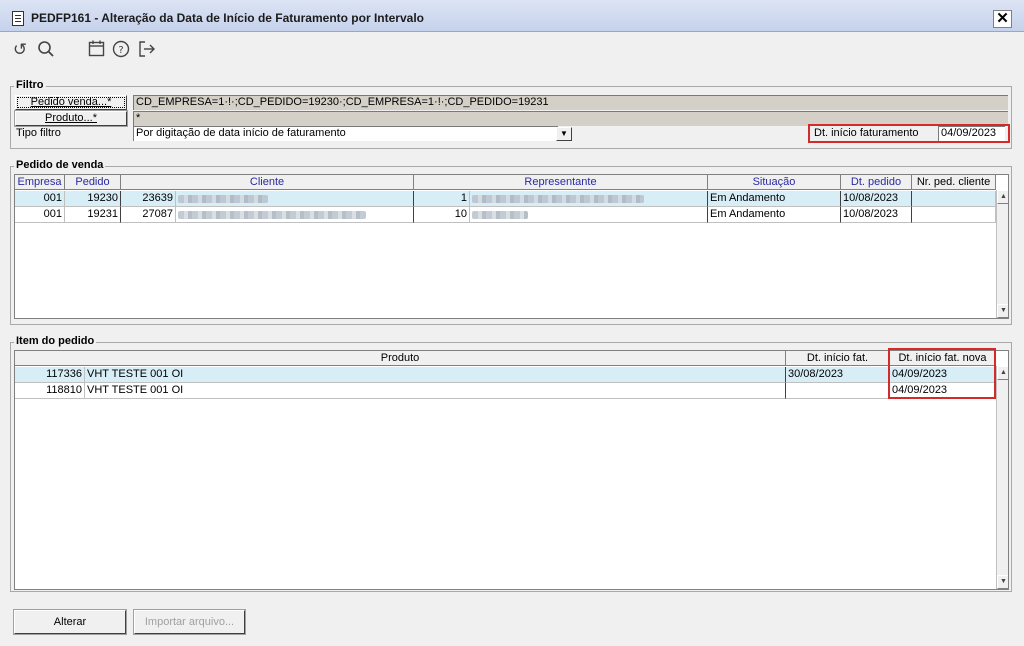 Image resolution: width=1024 pixels, height=646 pixels. What do you see at coordinates (561, 182) in the screenshot?
I see `col-header-representante: Representante` at bounding box center [561, 182].